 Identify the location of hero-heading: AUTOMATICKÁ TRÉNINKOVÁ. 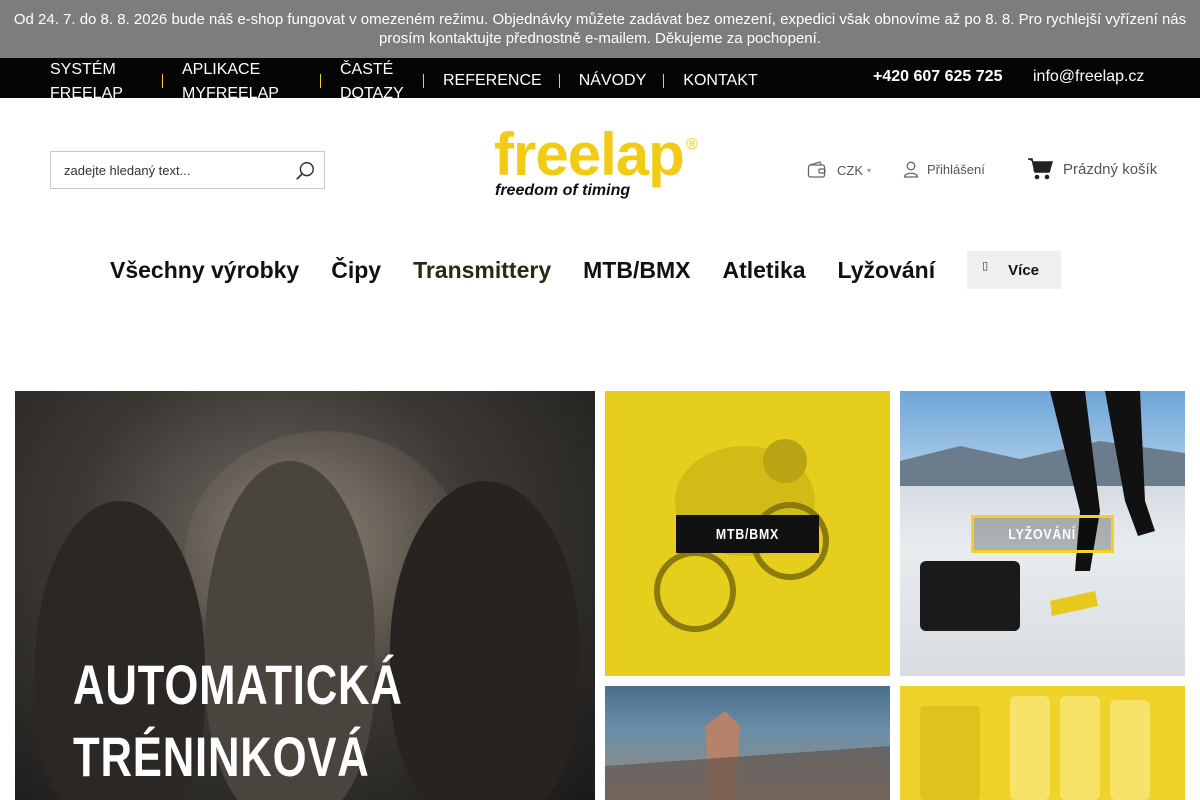
(238, 721).